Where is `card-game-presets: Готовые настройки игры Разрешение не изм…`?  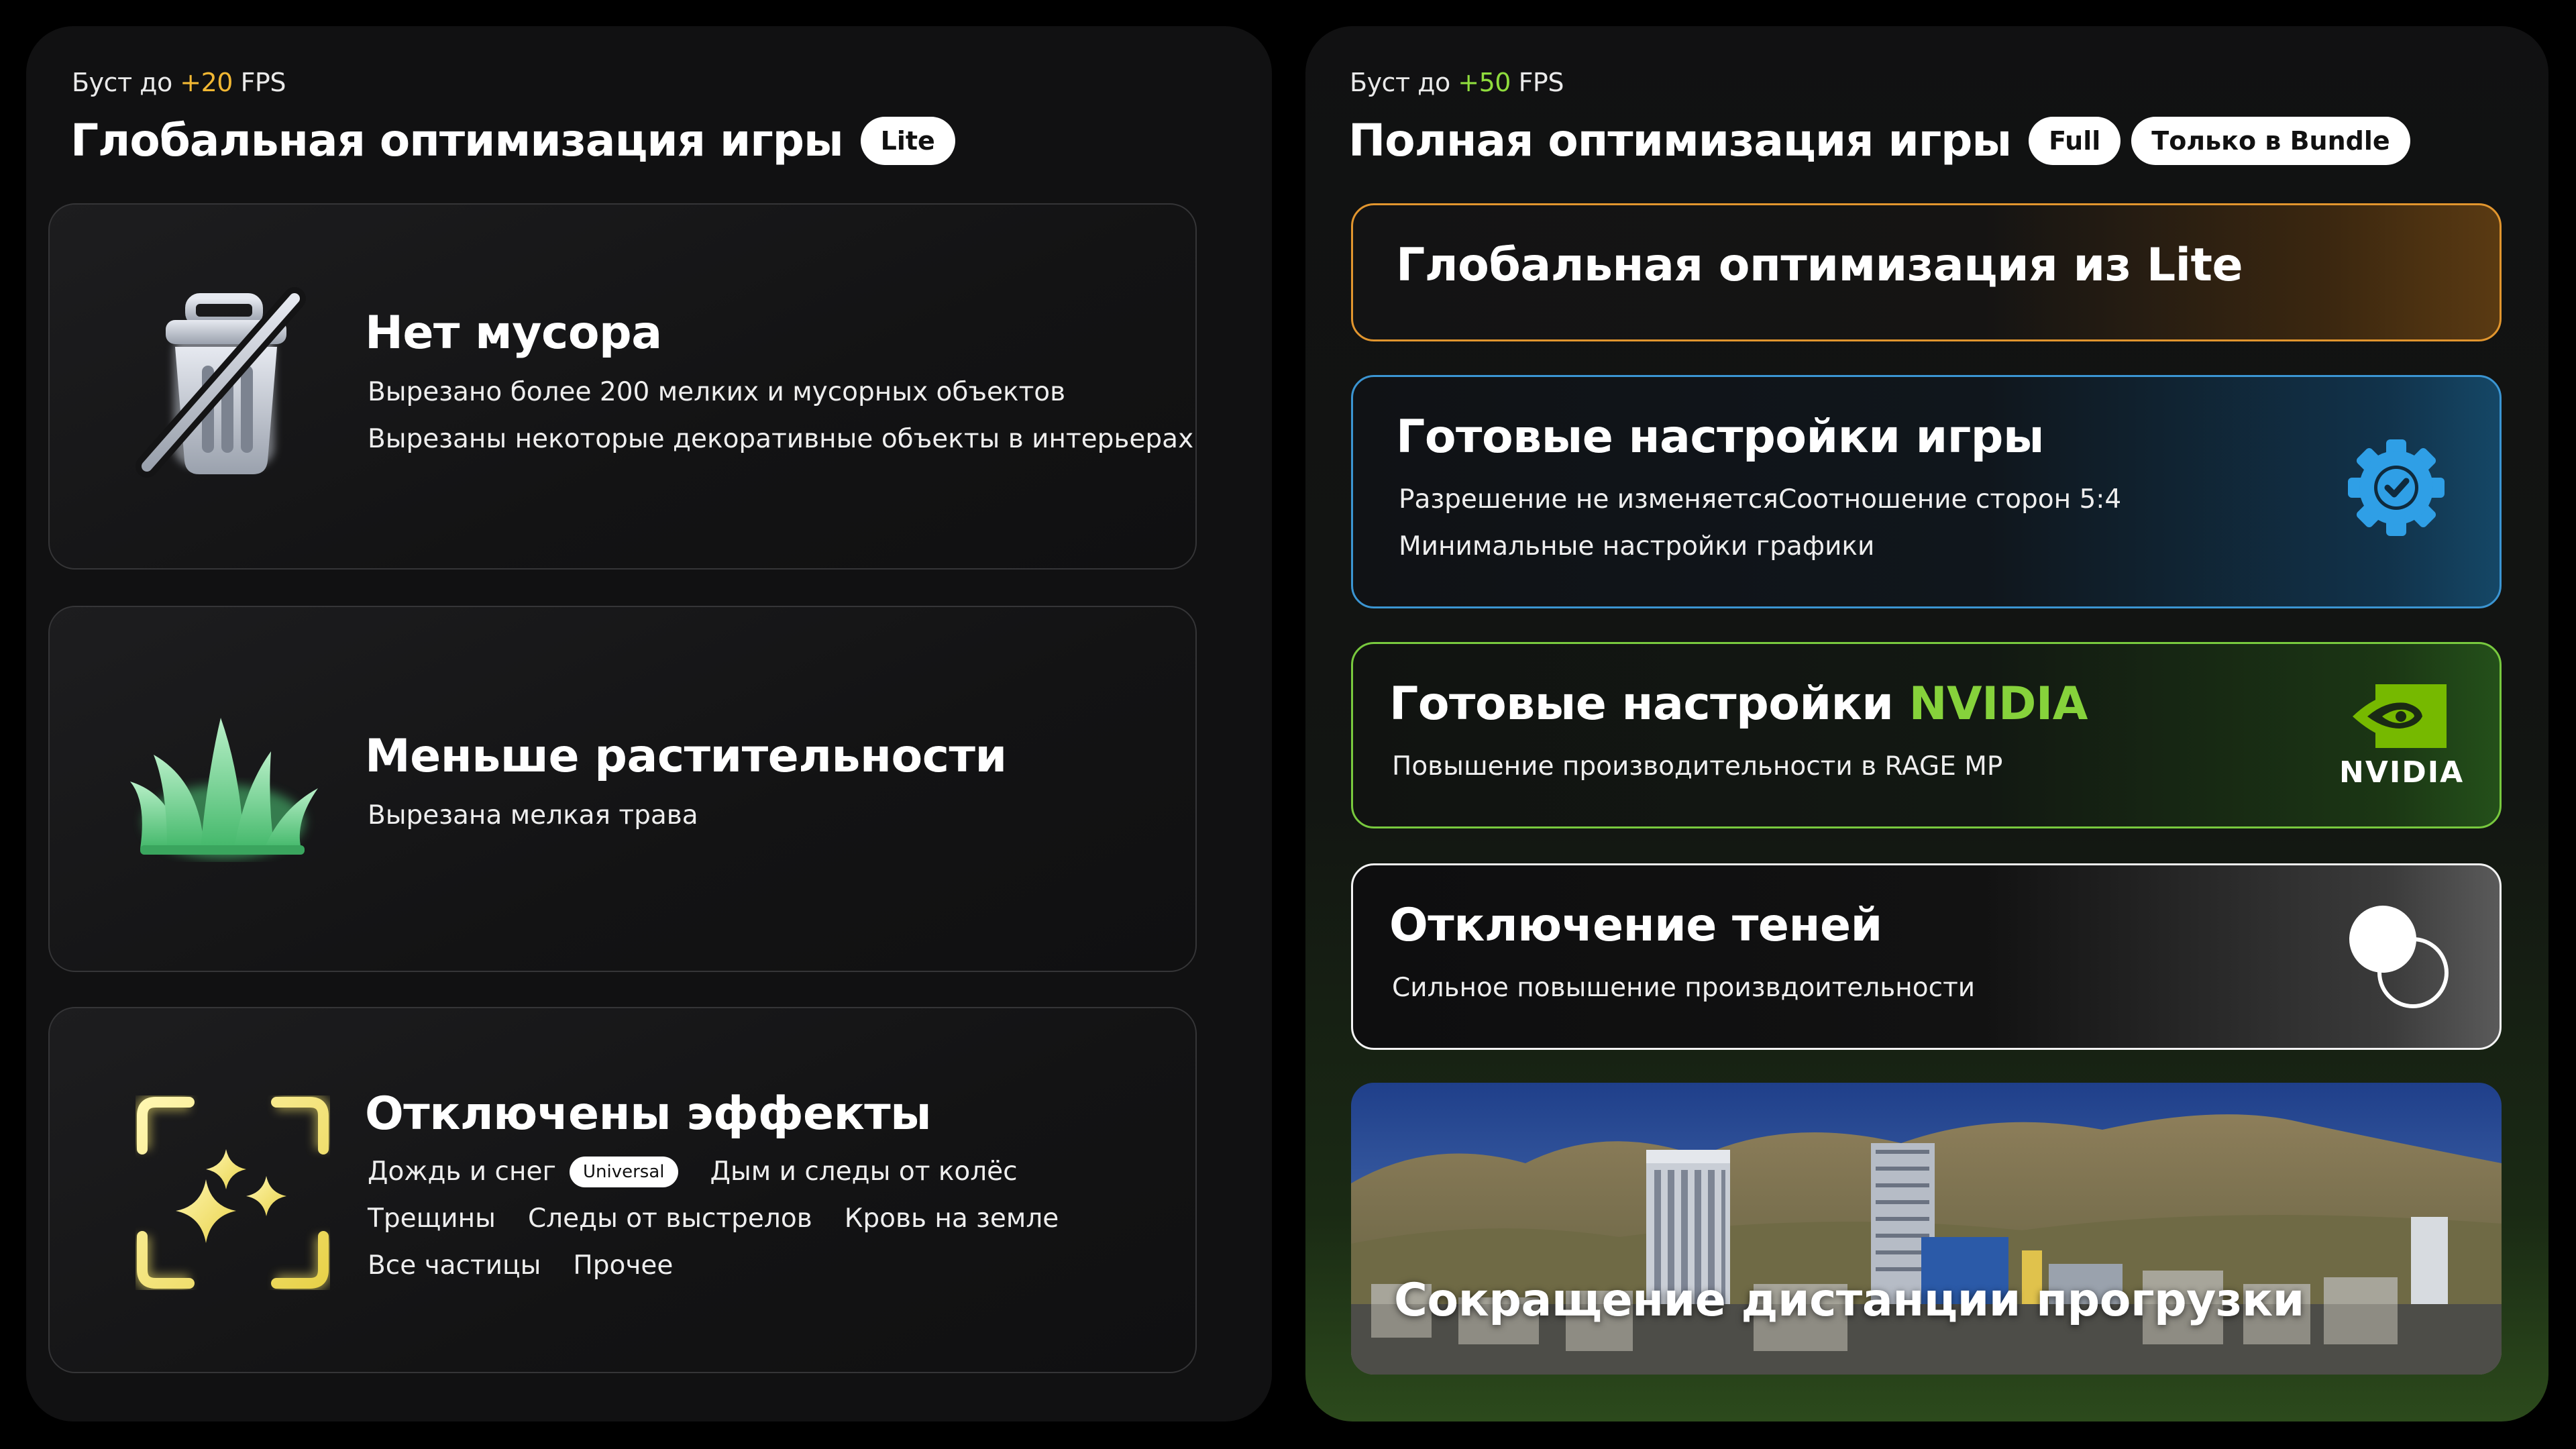
card-game-presets: Готовые настройки игры Разрешение не изм… is located at coordinates (1926, 491).